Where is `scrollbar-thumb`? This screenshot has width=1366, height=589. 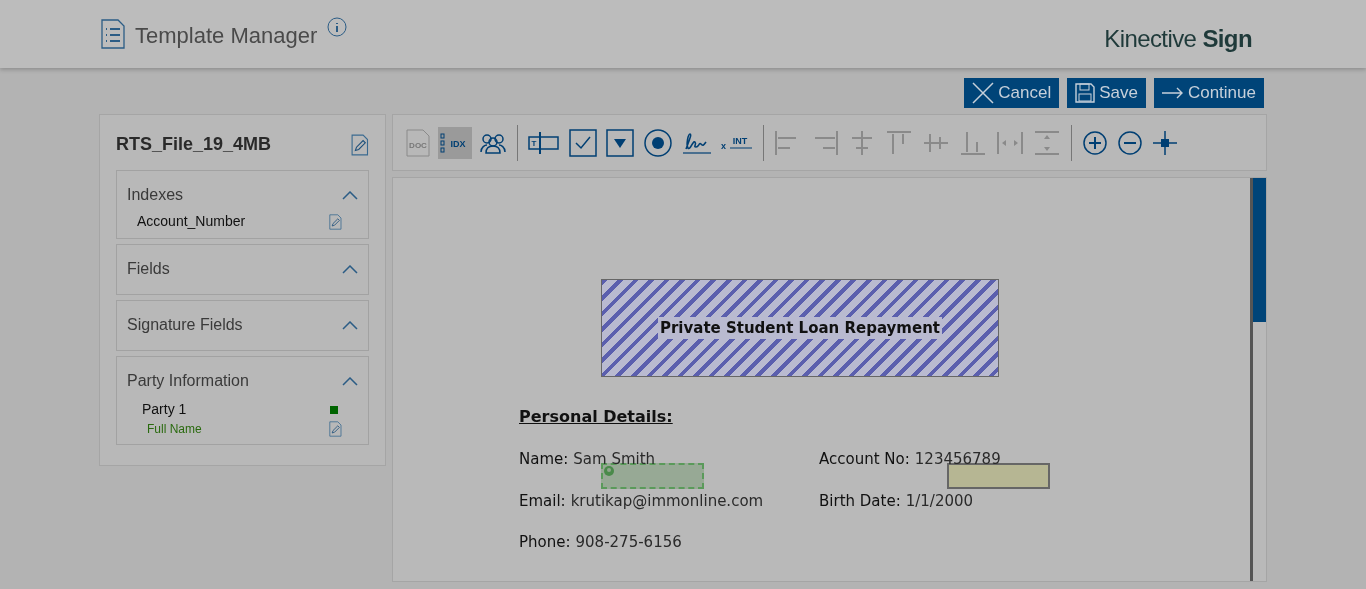 scrollbar-thumb is located at coordinates (1259, 250).